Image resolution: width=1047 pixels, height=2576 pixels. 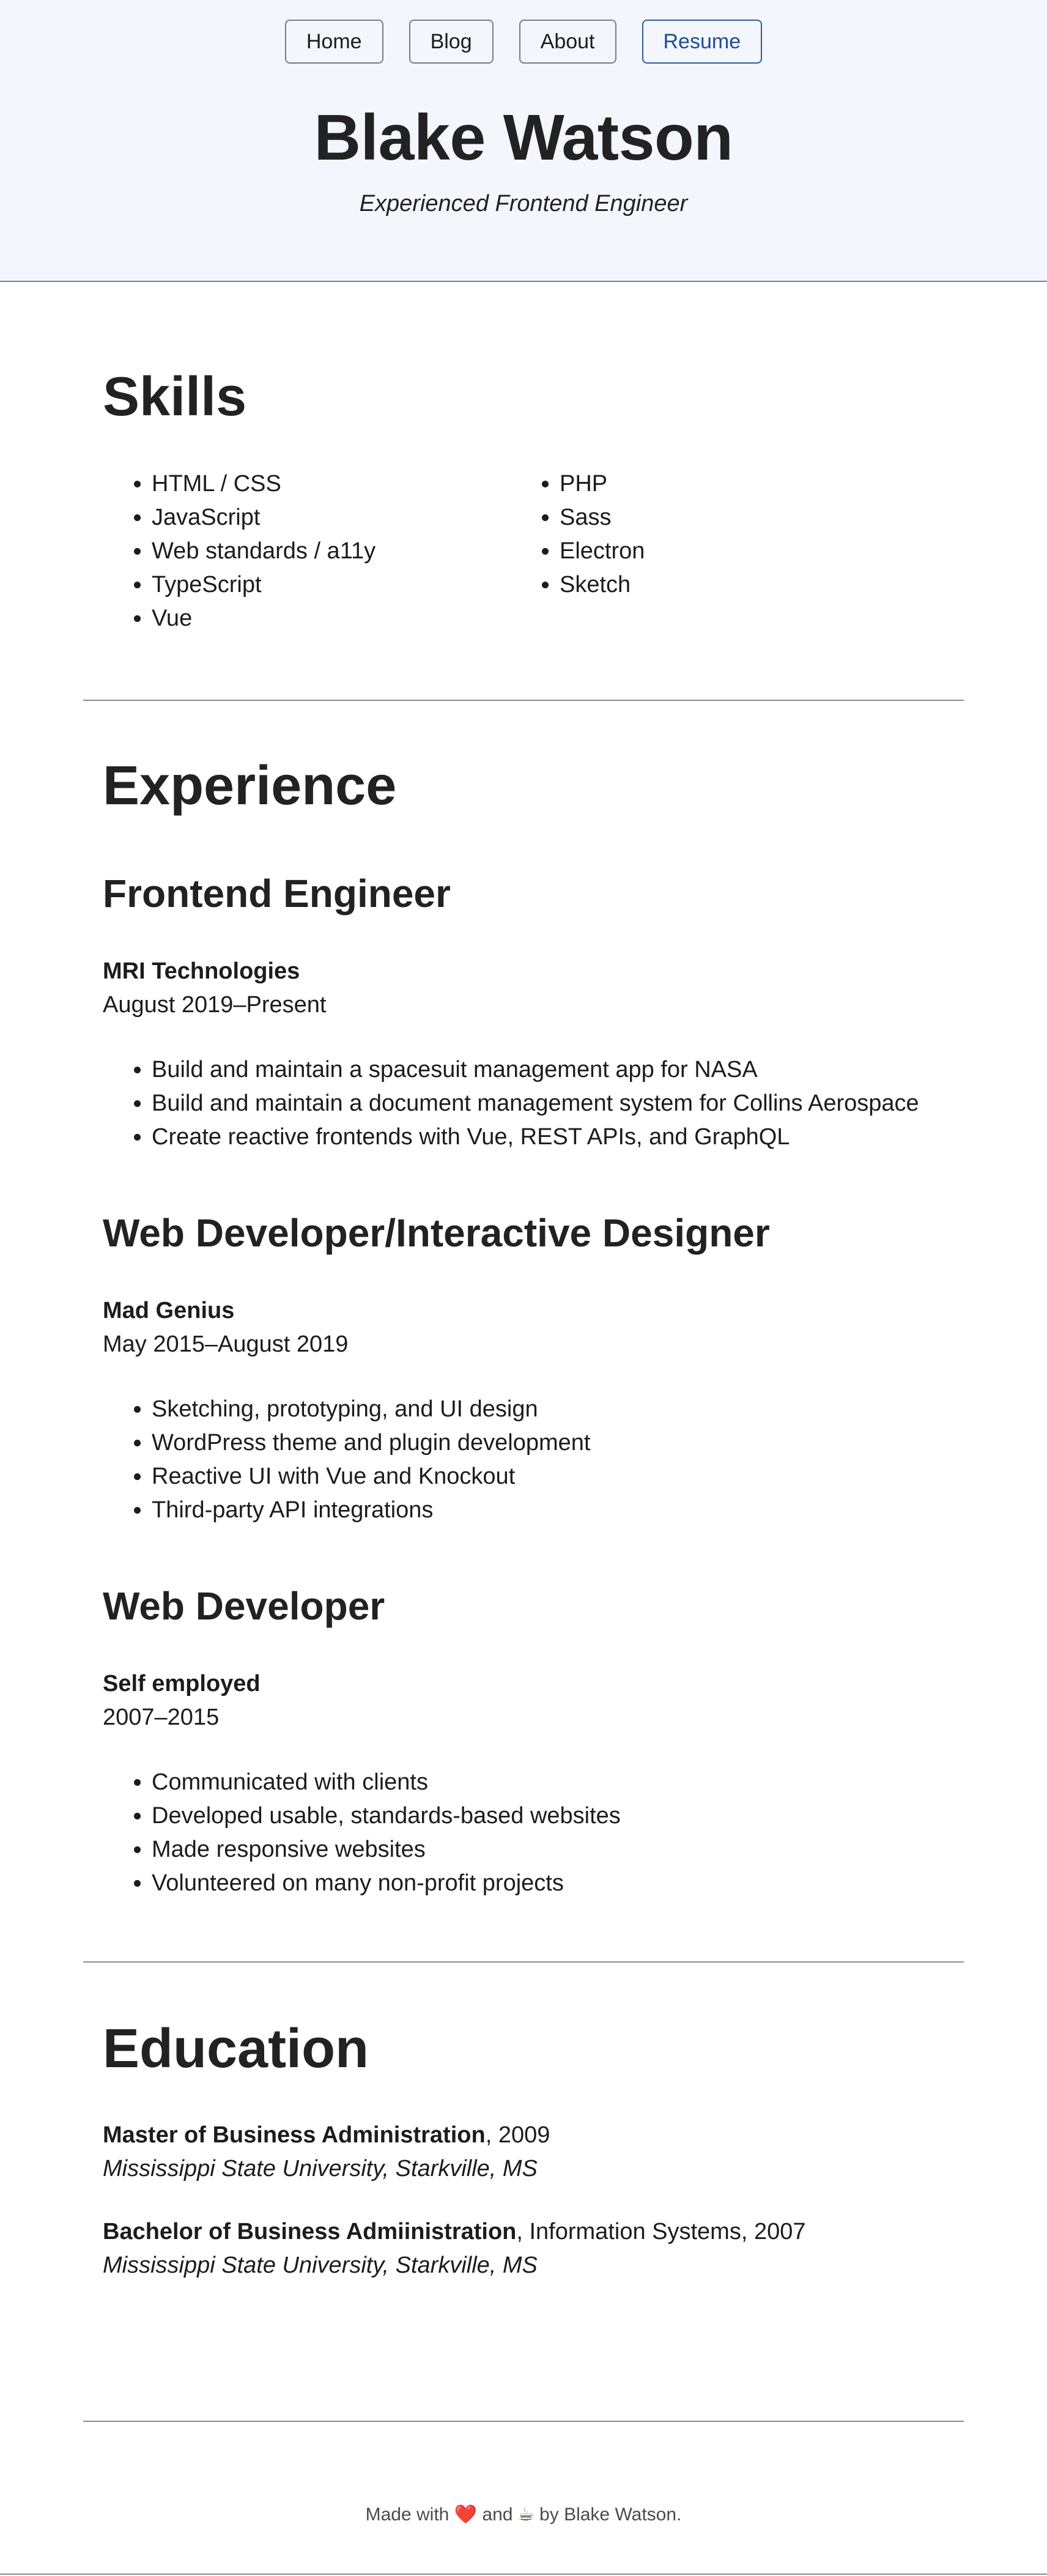 I want to click on job-company: Mad Genius, so click(x=169, y=1310).